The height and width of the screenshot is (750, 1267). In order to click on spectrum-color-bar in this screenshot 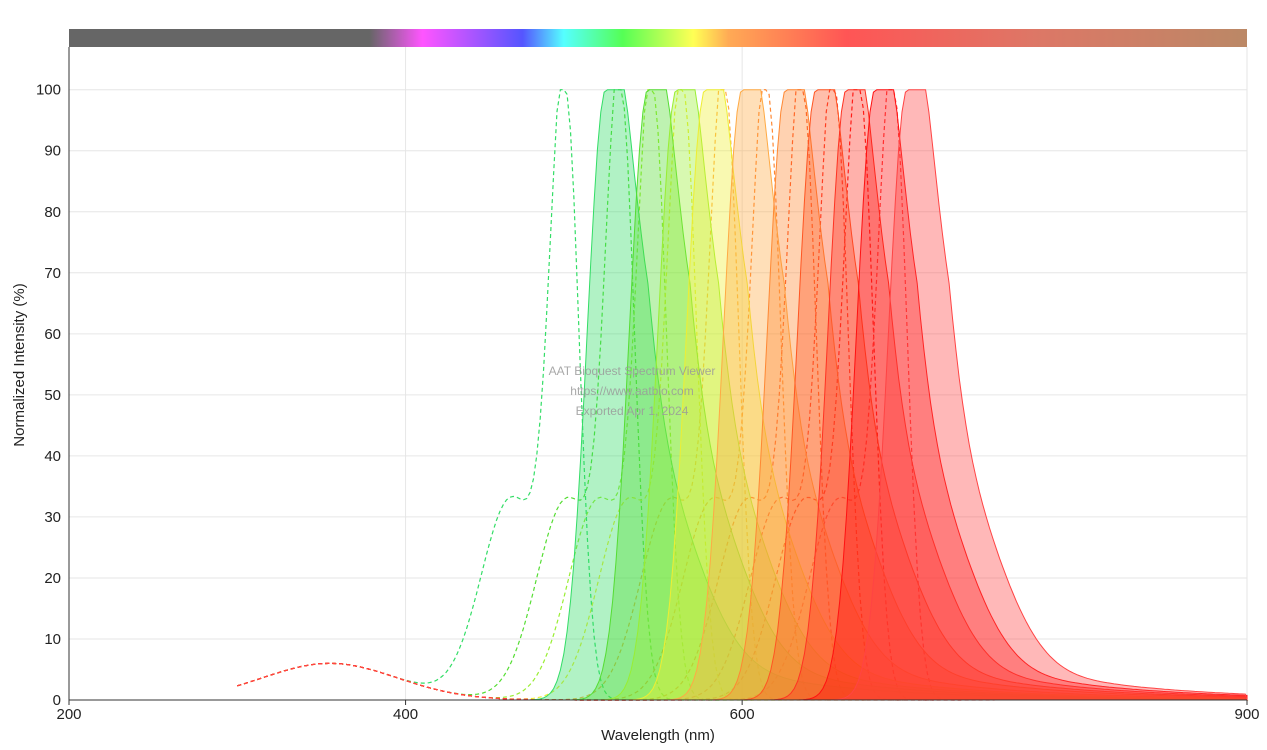, I will do `click(658, 38)`.